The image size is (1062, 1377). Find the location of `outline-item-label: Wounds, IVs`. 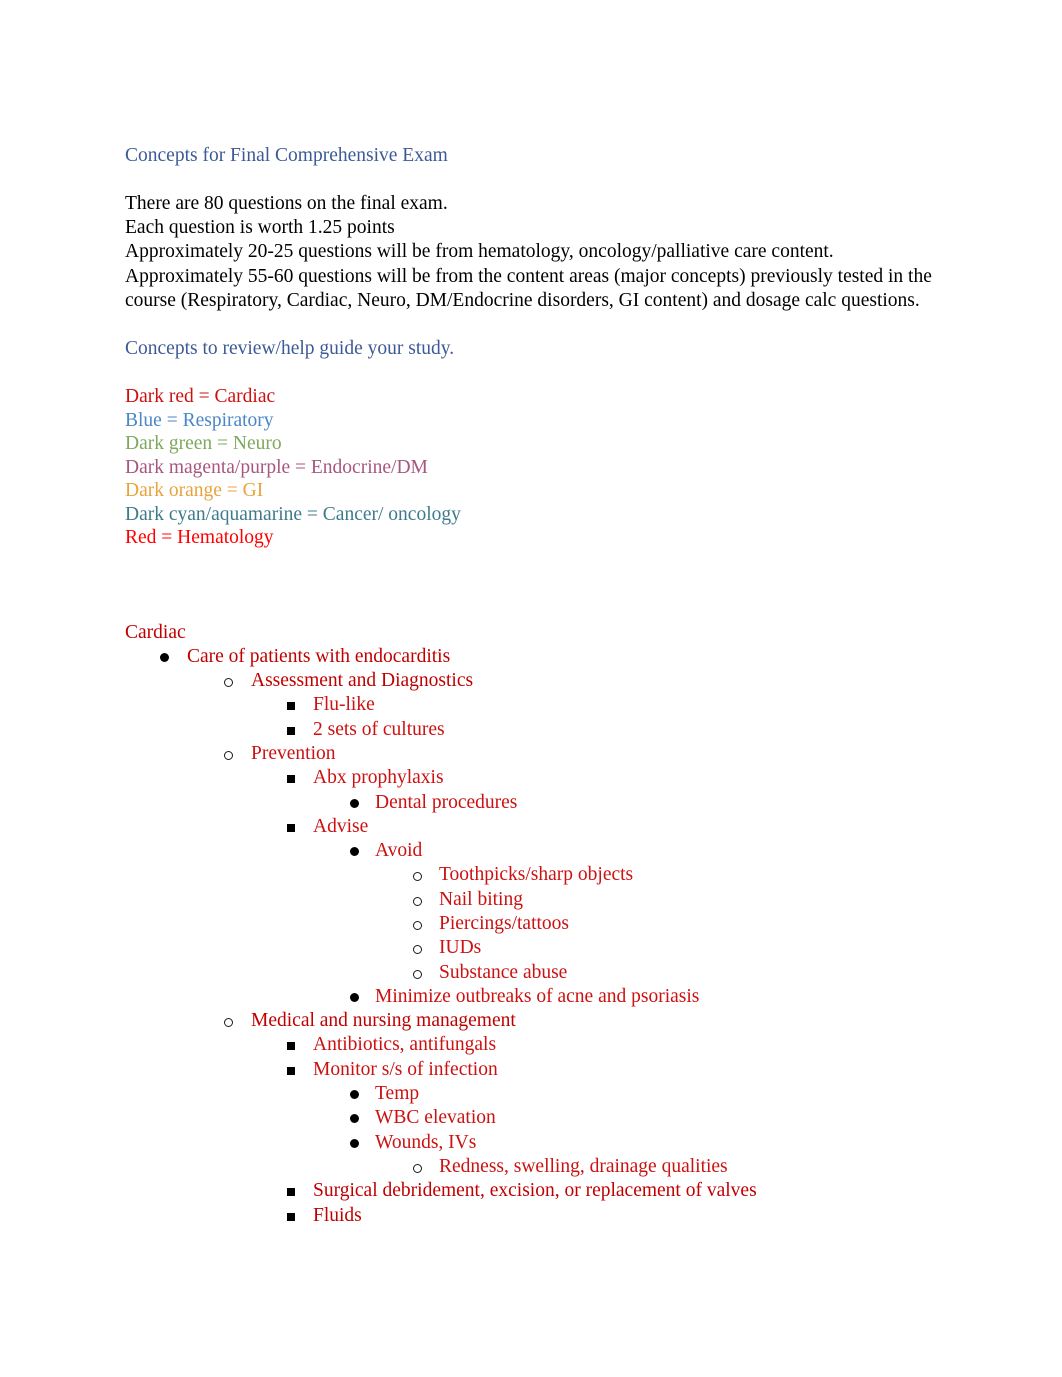

outline-item-label: Wounds, IVs is located at coordinates (426, 1142).